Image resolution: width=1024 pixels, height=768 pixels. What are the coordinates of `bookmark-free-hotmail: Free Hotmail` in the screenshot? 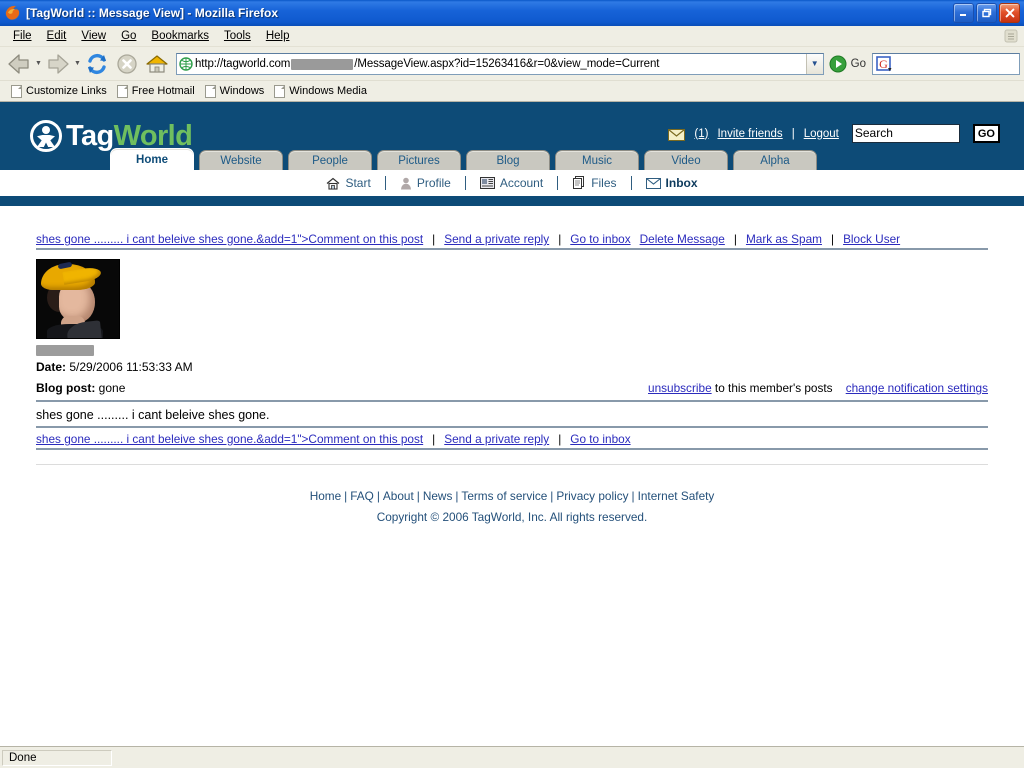 It's located at (158, 91).